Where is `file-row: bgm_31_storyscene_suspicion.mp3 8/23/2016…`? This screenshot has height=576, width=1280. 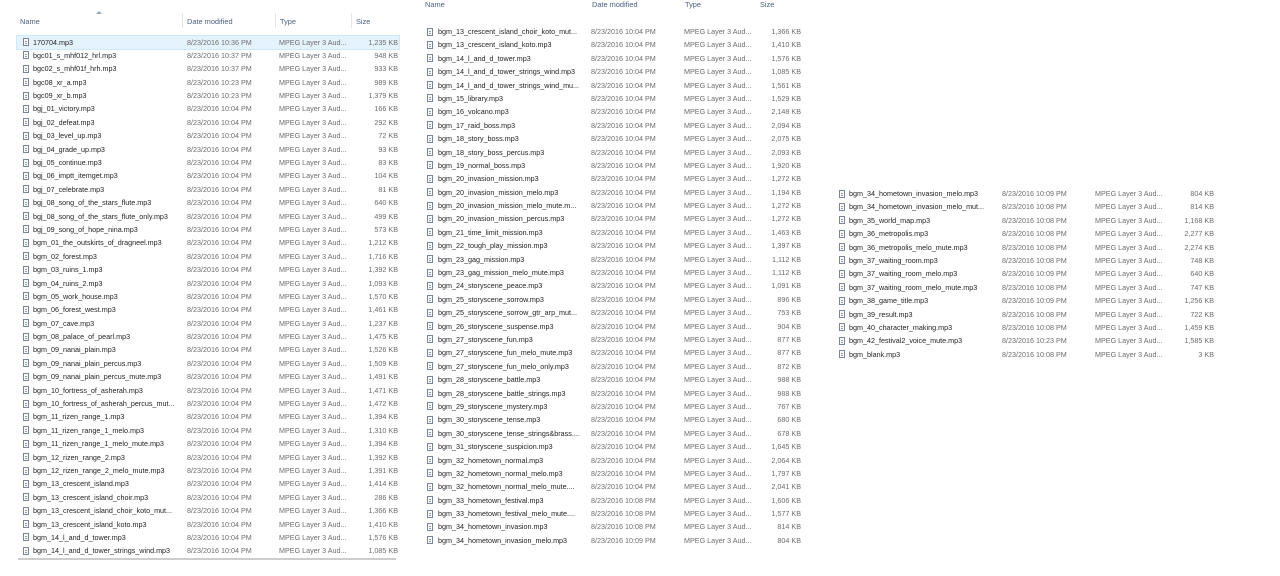 file-row: bgm_31_storyscene_suspicion.mp3 8/23/2016… is located at coordinates (614, 446).